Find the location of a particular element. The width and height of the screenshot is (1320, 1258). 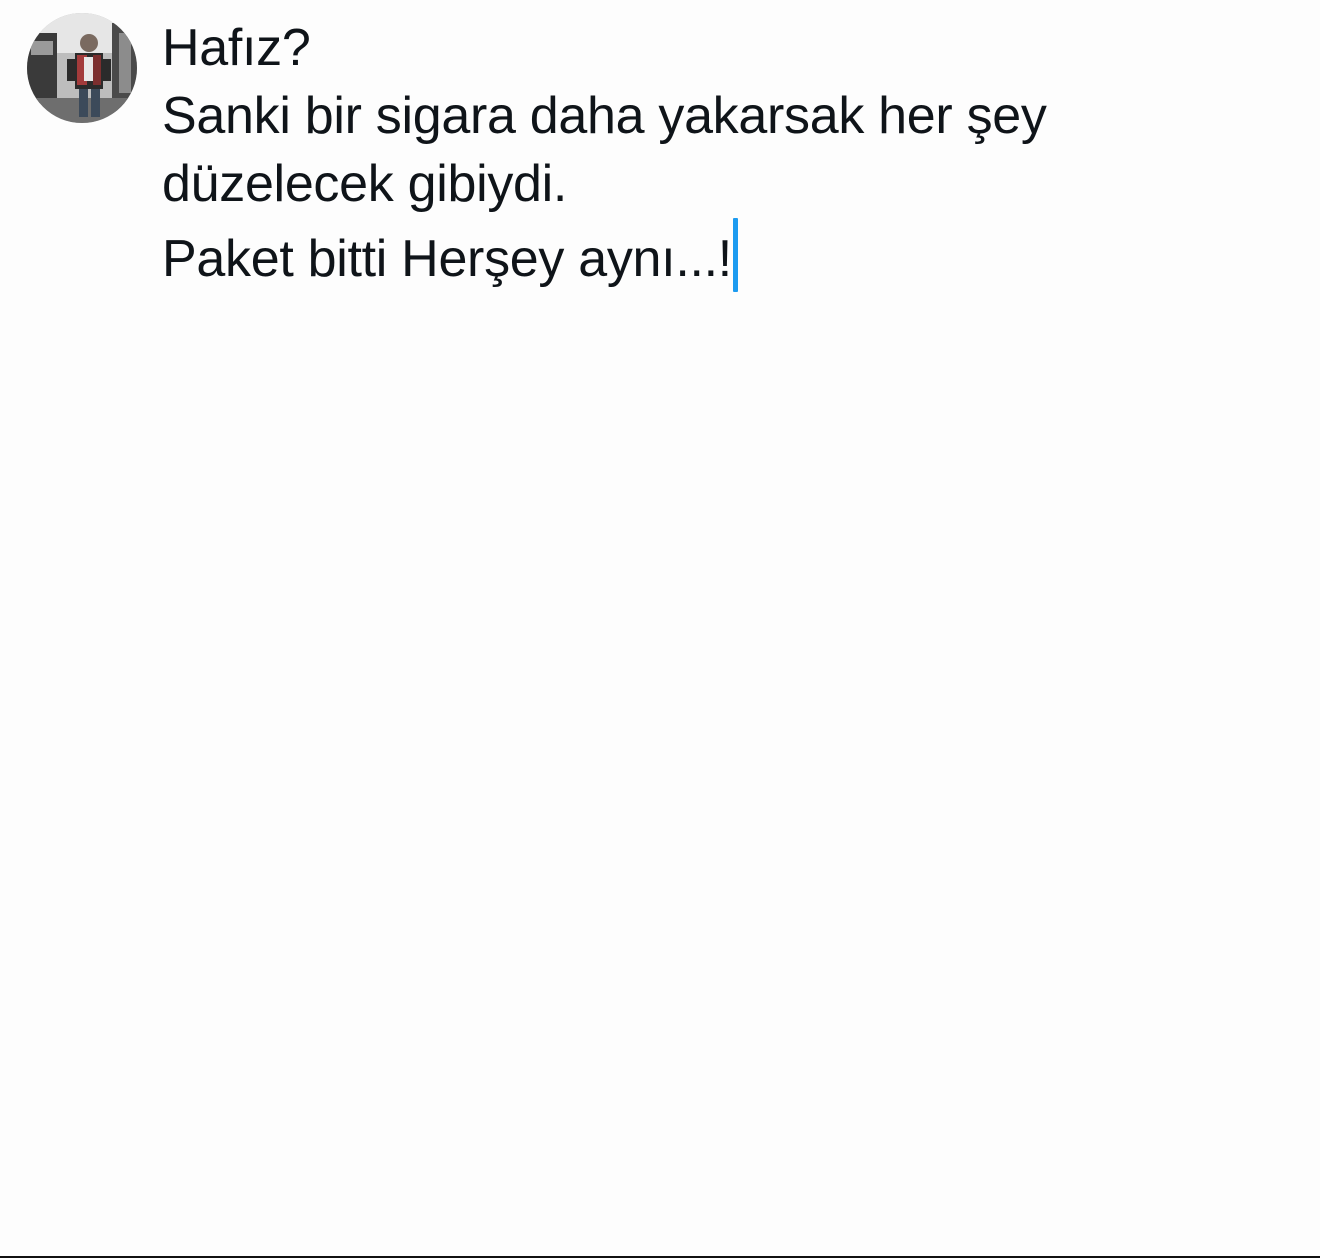

tweet-text-line-3: düzelecek gibiydi. is located at coordinates (365, 184).